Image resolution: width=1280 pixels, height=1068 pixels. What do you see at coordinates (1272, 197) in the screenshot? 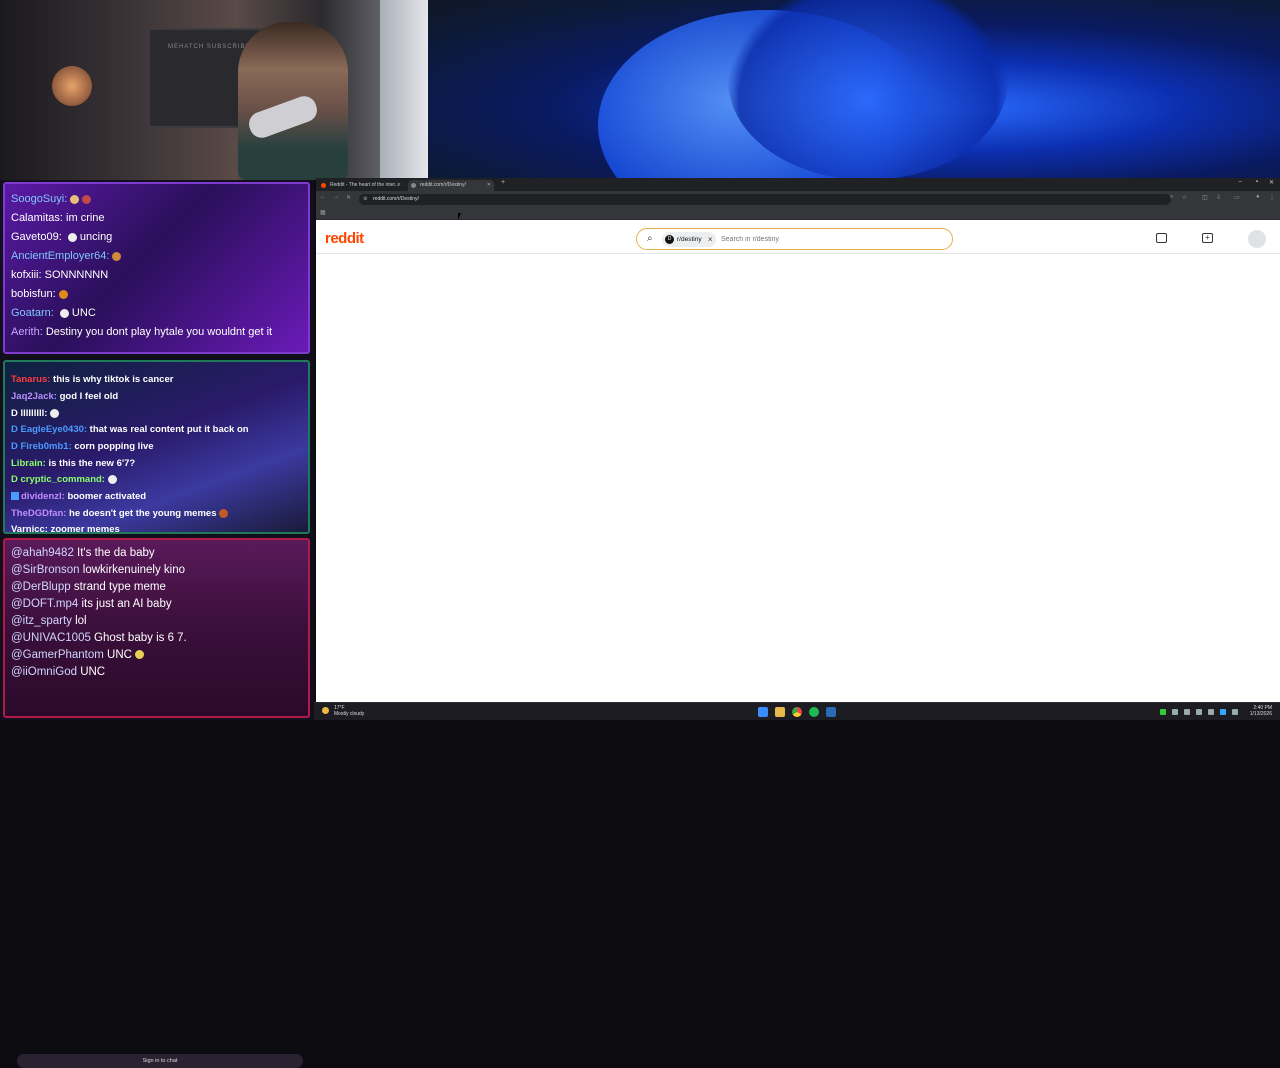
I see `menu-kebab-icon: ⋮` at bounding box center [1272, 197].